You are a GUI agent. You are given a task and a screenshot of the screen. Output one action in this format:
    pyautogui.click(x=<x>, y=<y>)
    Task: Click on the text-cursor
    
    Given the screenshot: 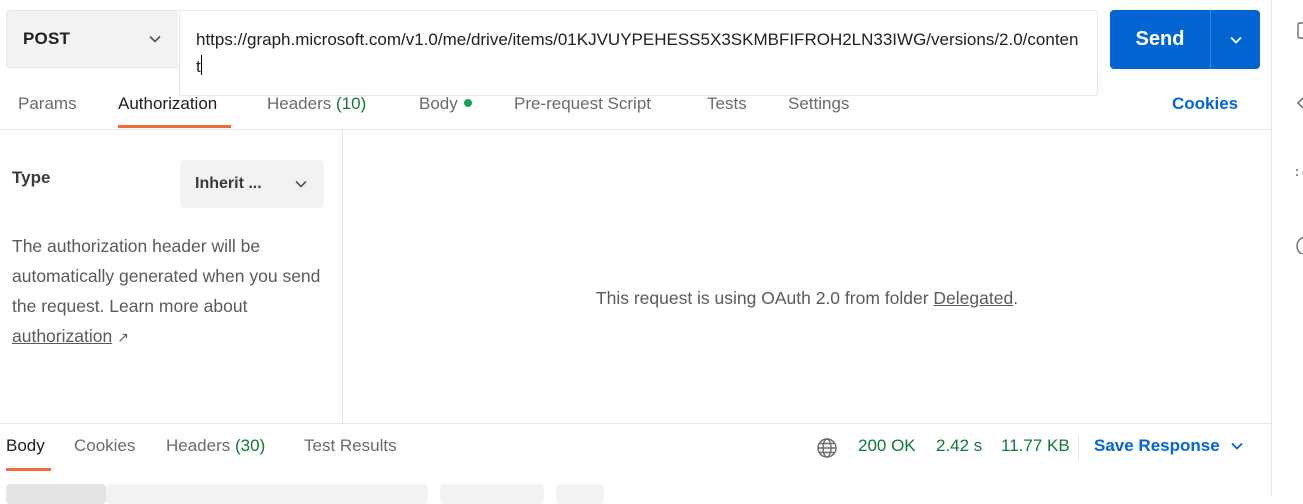 What is the action you would take?
    pyautogui.click(x=201, y=65)
    